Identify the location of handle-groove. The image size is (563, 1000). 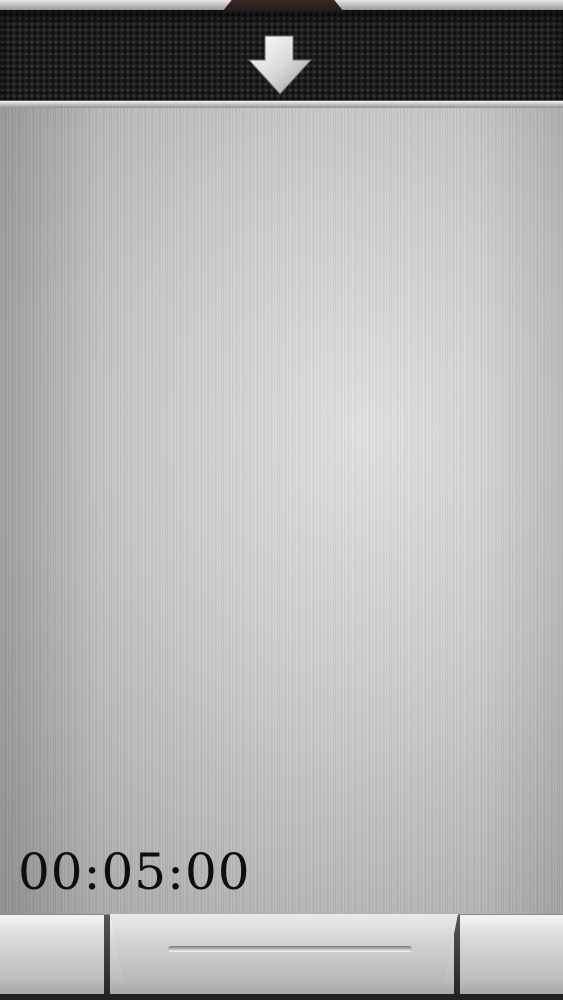
(290, 949).